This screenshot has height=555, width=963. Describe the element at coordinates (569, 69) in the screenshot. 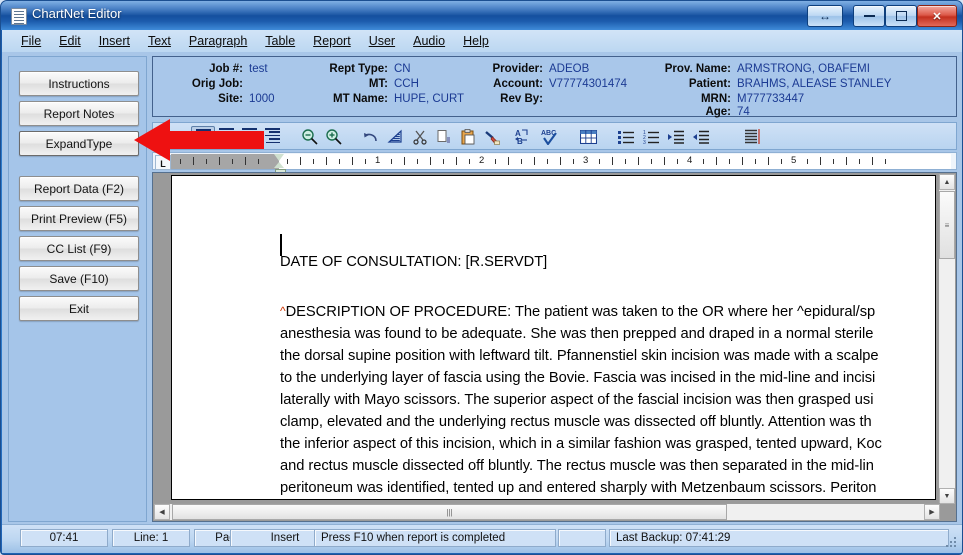

I see `provider-value: ADEOB` at that location.